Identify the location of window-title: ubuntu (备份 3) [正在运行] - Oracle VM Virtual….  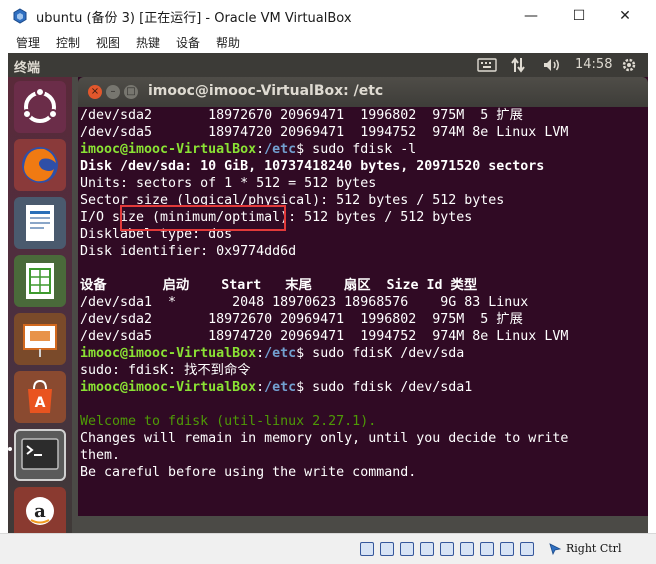
(194, 18).